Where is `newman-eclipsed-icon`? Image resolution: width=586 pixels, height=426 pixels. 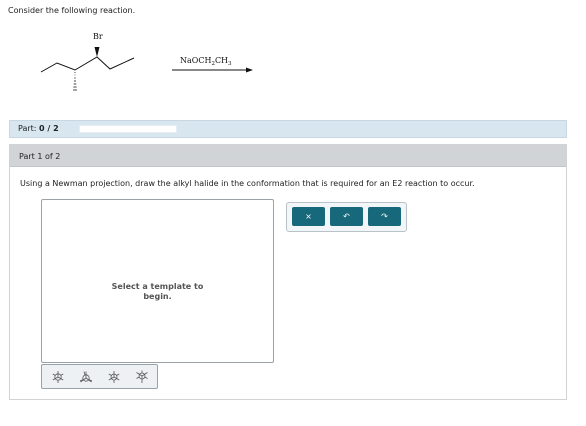
newman-eclipsed-icon is located at coordinates (86, 376).